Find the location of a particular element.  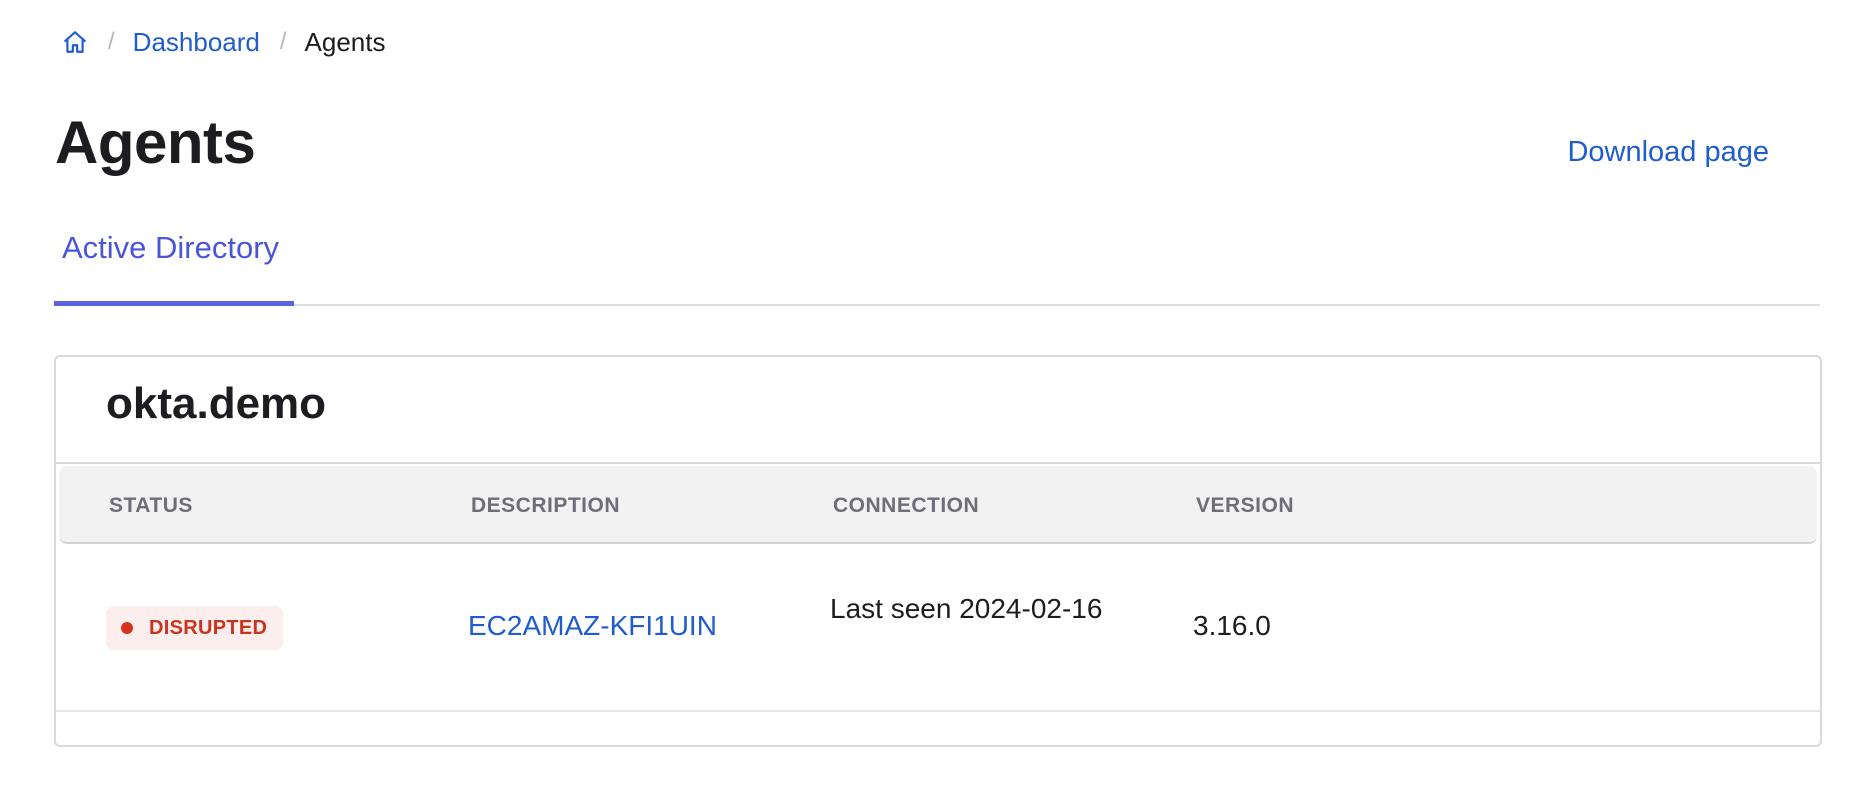

tab-bar: Active Directory is located at coordinates (937, 264).